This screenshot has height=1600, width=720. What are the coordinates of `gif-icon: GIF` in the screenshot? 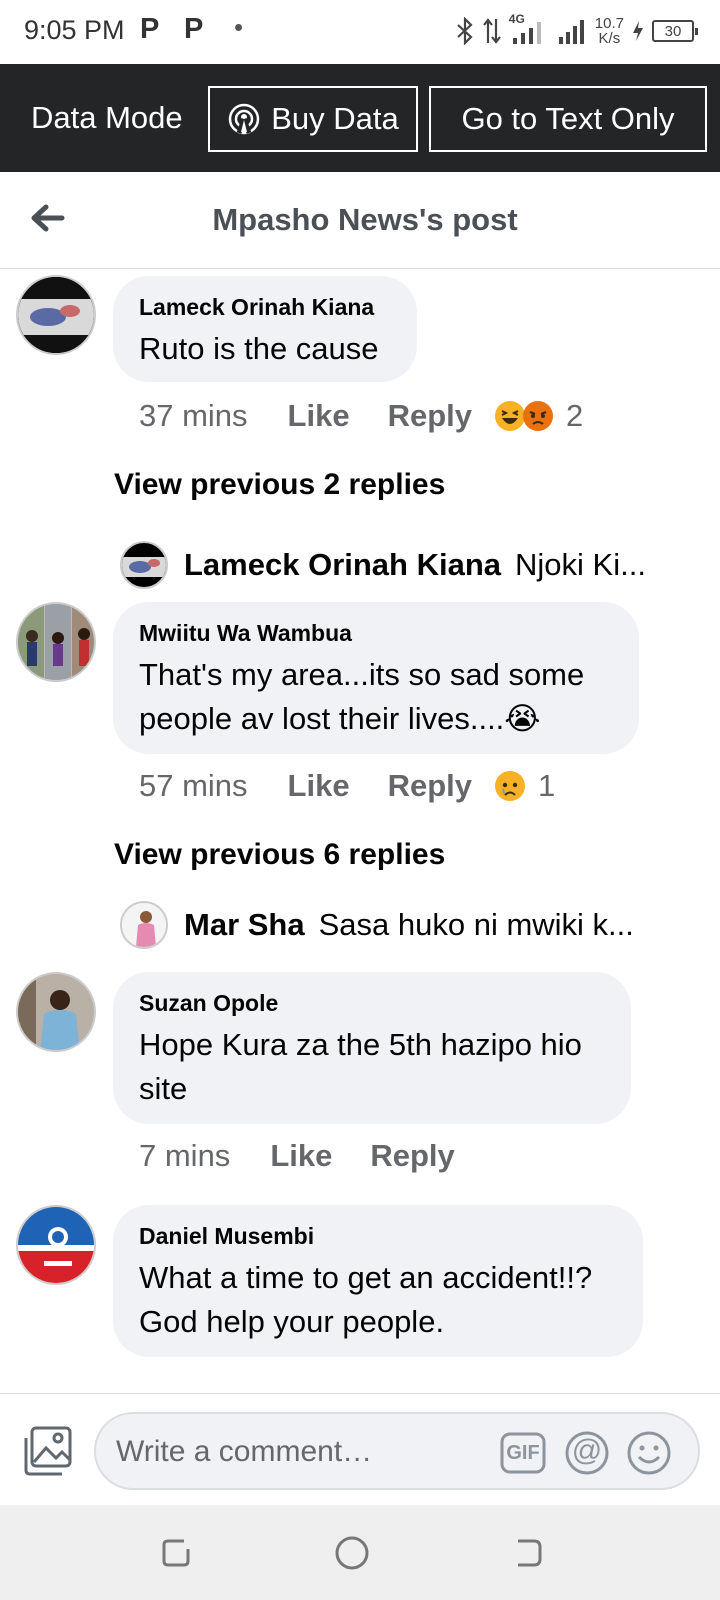 It's located at (523, 1453).